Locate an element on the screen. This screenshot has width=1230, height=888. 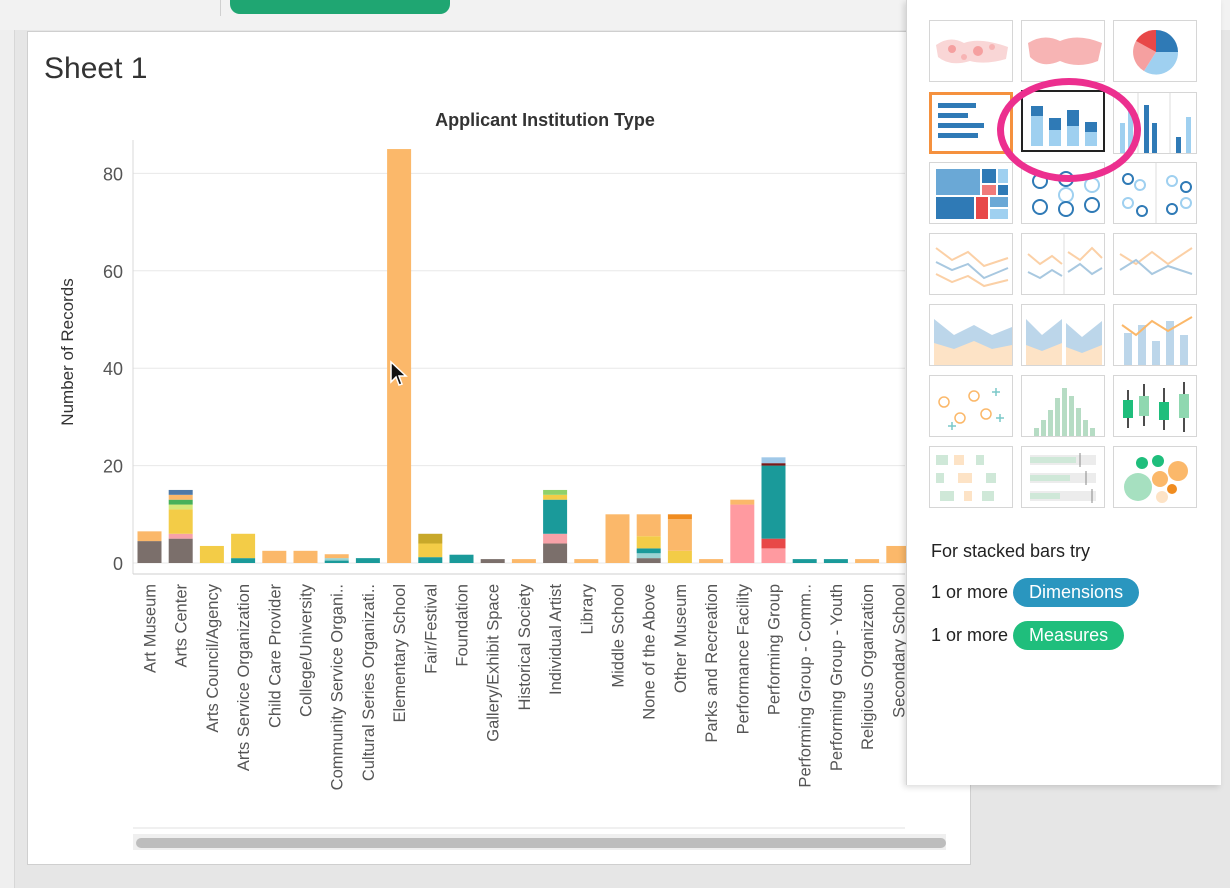
mouse-pointer-icon is located at coordinates (399, 373).